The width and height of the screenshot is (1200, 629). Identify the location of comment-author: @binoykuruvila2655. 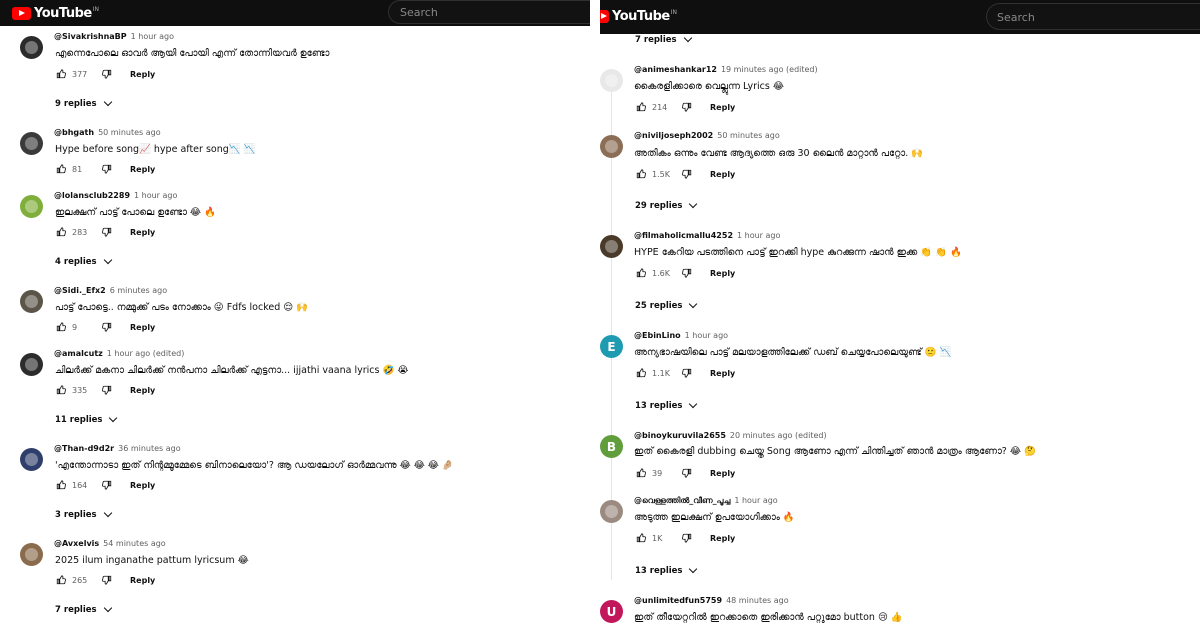
(680, 435).